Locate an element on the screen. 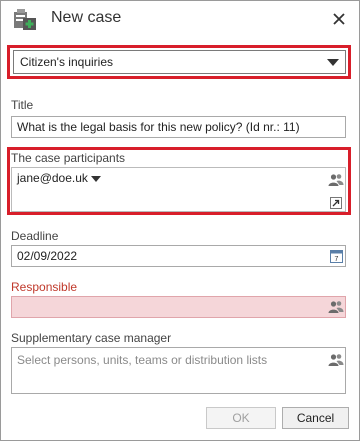  deadline-value: 02/09/2022 is located at coordinates (47, 256).